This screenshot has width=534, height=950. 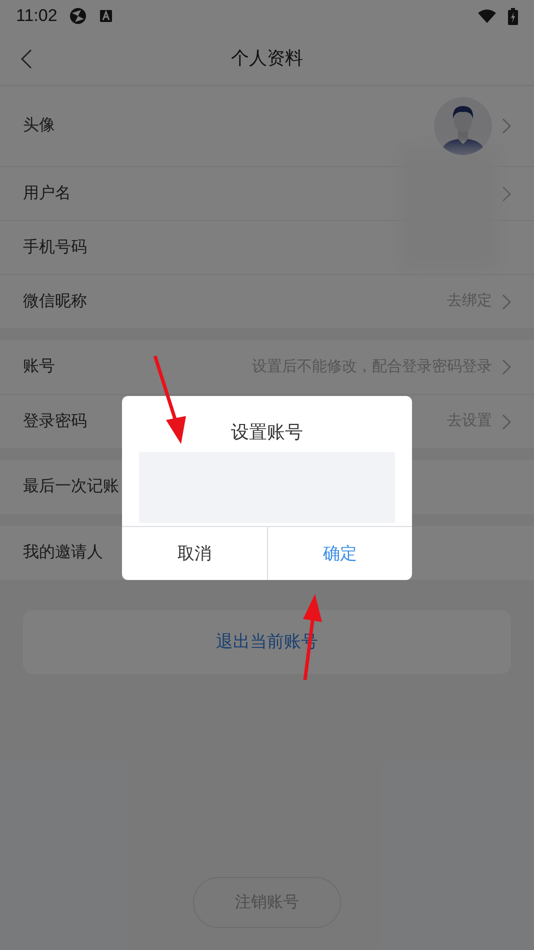 I want to click on row-label: 登录密码, so click(x=55, y=422).